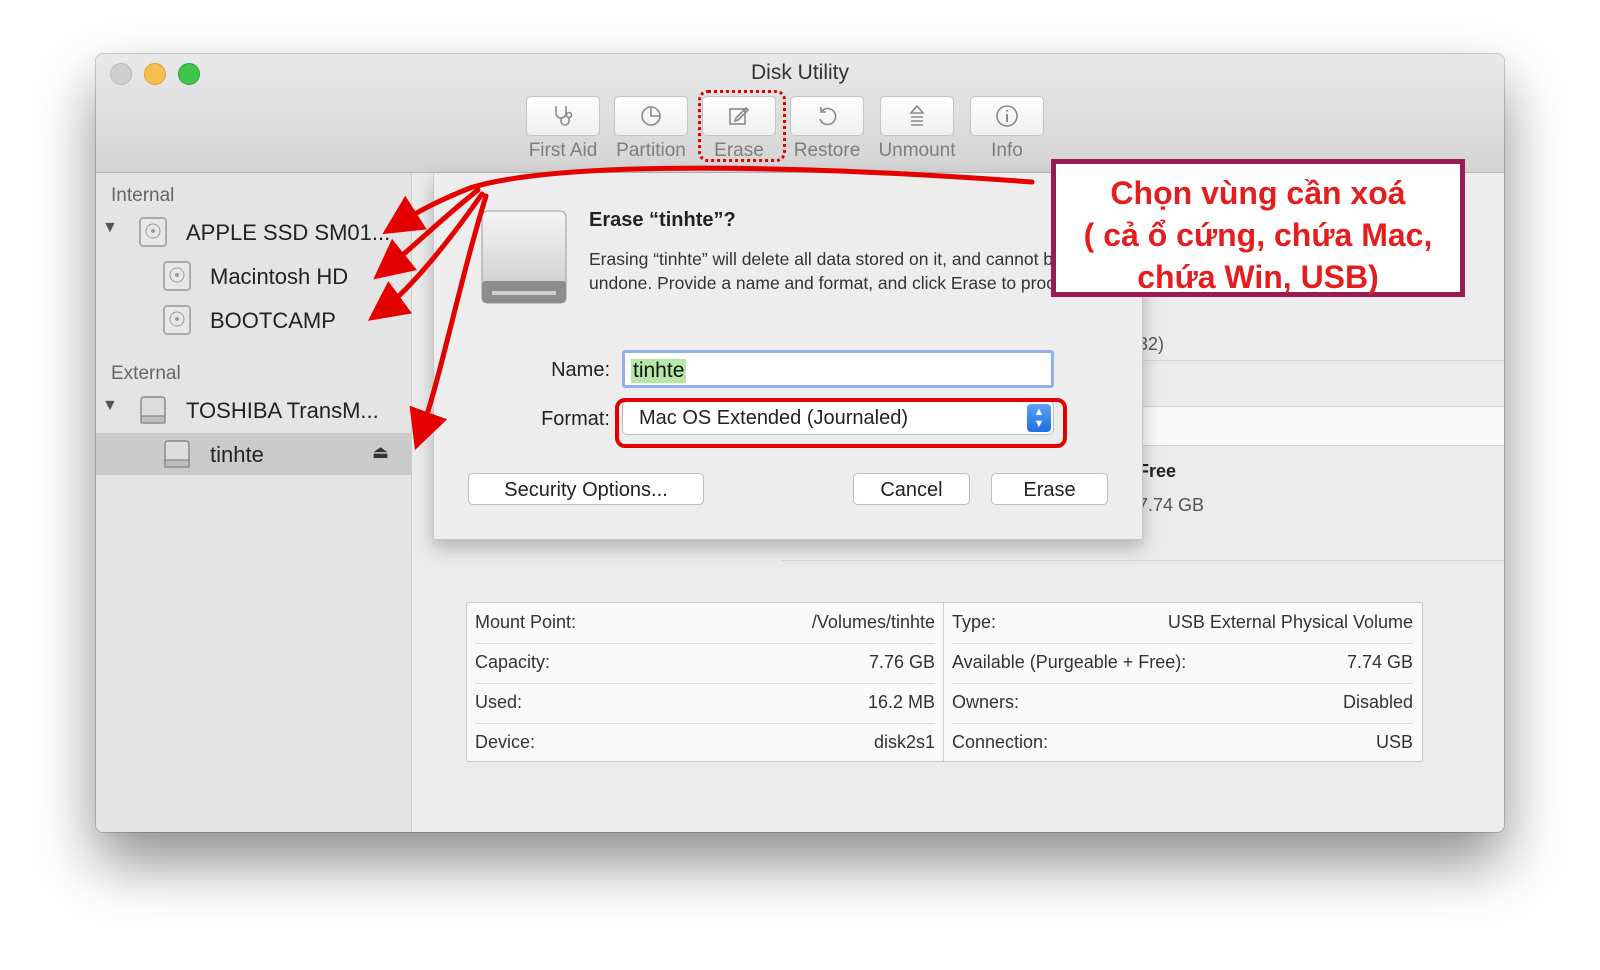  What do you see at coordinates (1258, 277) in the screenshot?
I see `callout-line-3: chứa Win, USB)` at bounding box center [1258, 277].